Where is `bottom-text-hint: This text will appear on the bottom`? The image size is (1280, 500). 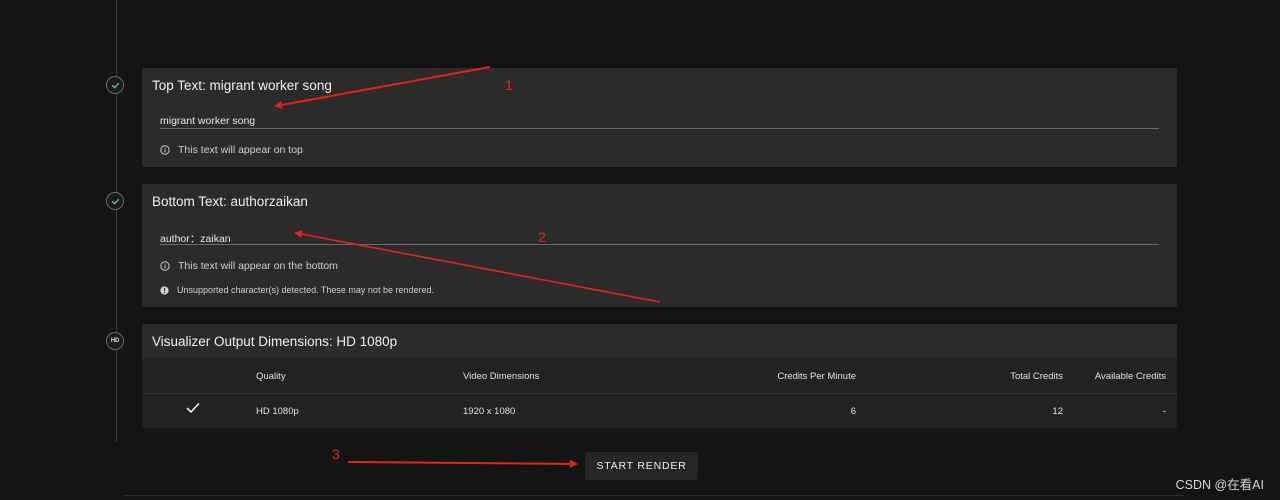
bottom-text-hint: This text will appear on the bottom is located at coordinates (249, 266).